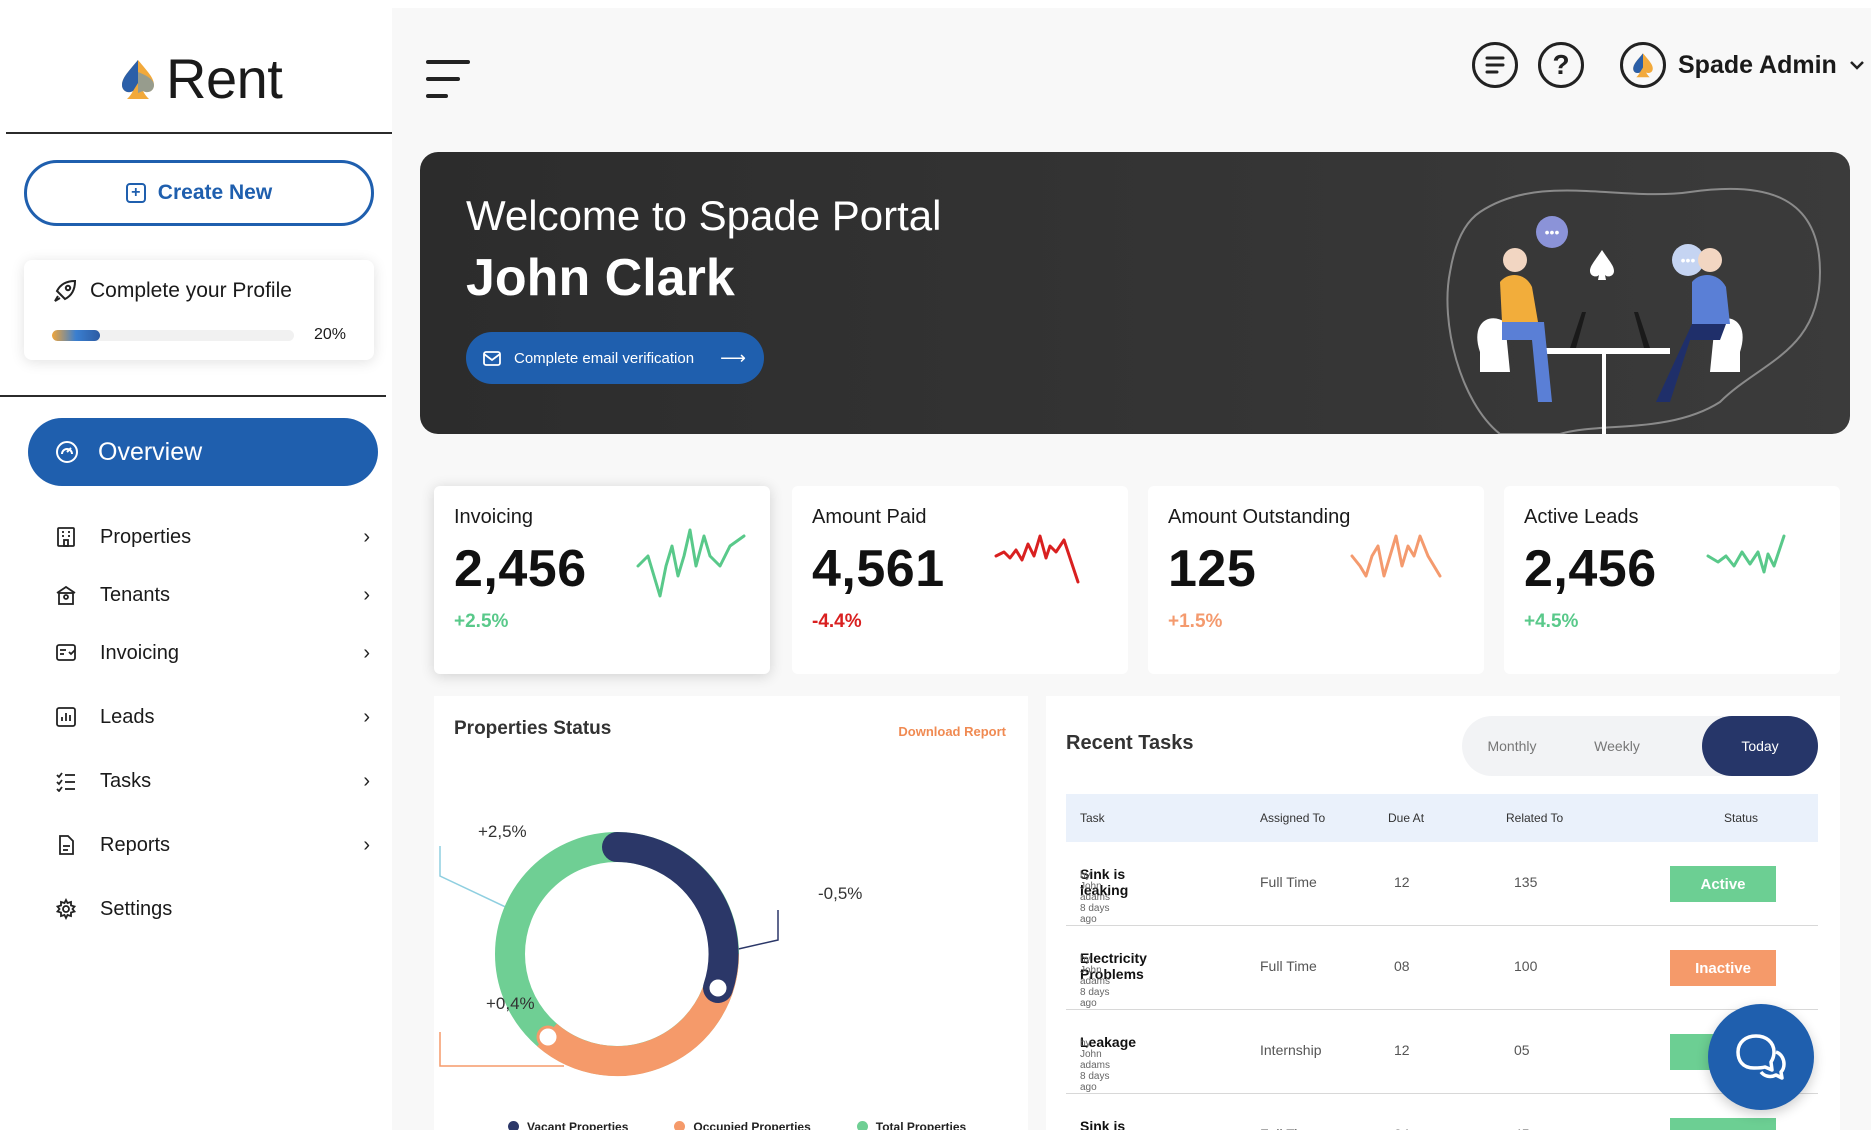  I want to click on status-label: Inactive, so click(1723, 968).